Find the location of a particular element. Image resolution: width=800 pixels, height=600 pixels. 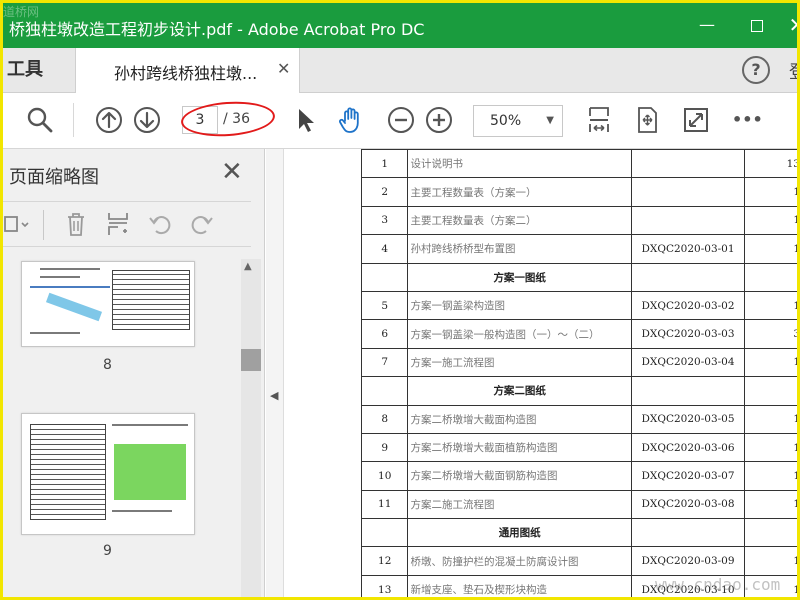

row-code: DXQC2020-03-03 is located at coordinates (688, 334).